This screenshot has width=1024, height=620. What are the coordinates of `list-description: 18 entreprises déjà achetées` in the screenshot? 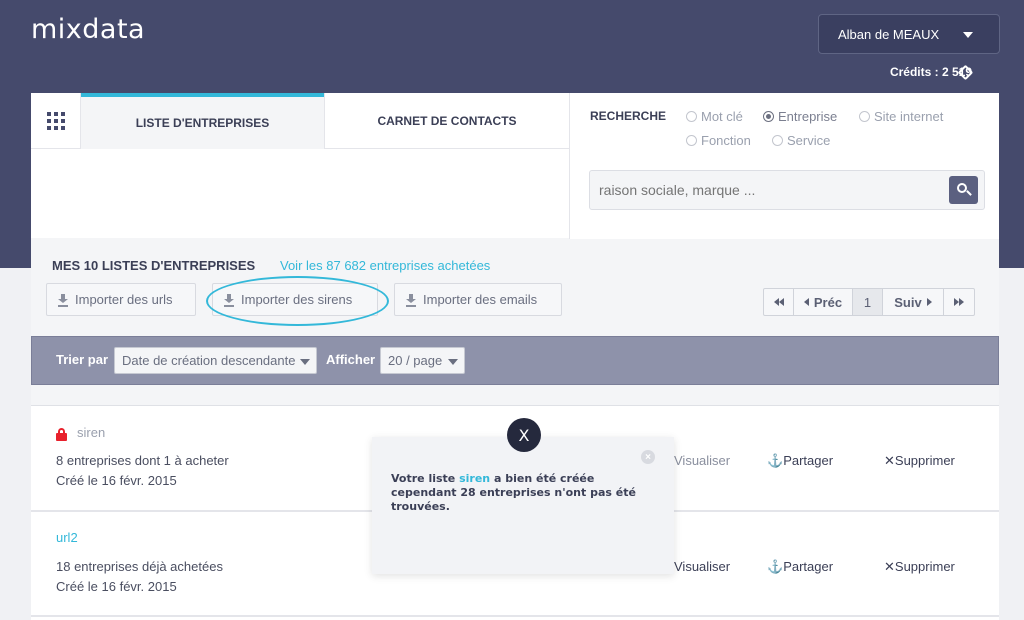 It's located at (139, 566).